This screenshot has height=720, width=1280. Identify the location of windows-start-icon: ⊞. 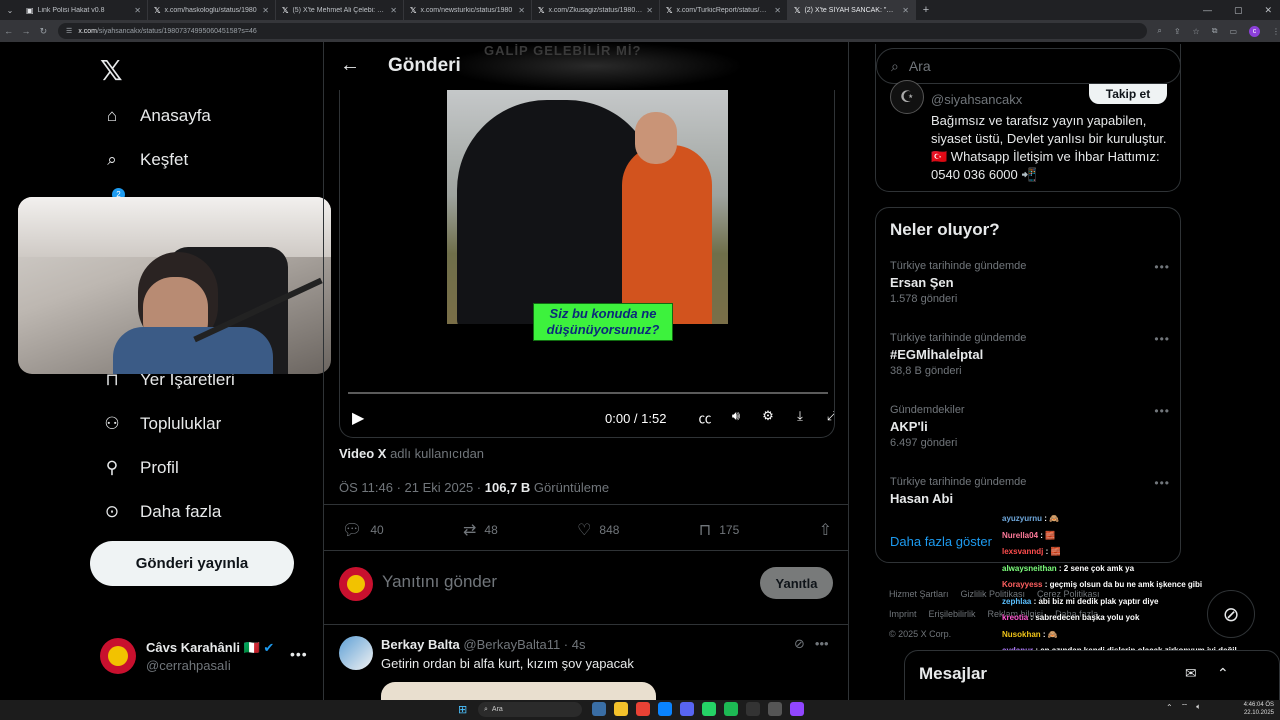
(464, 709).